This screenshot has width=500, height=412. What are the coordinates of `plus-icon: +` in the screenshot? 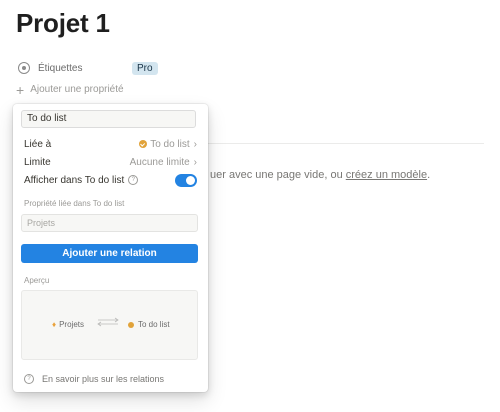 It's located at (20, 89).